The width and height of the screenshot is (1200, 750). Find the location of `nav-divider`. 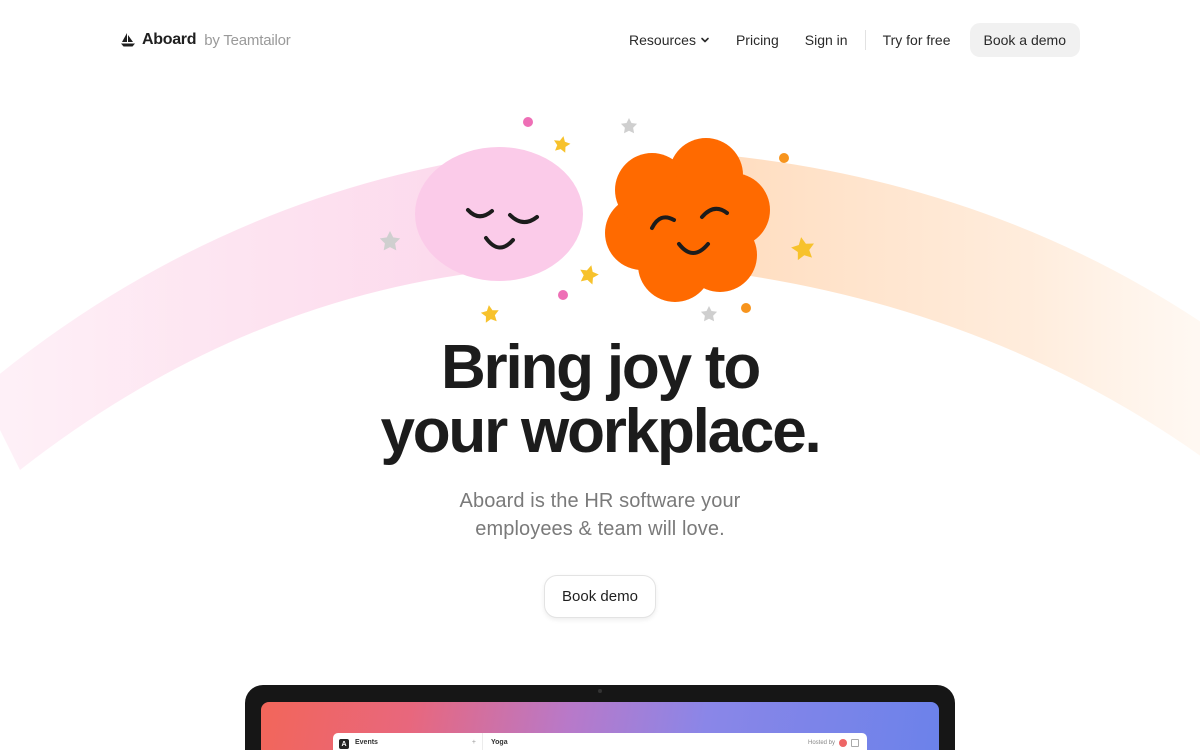

nav-divider is located at coordinates (865, 40).